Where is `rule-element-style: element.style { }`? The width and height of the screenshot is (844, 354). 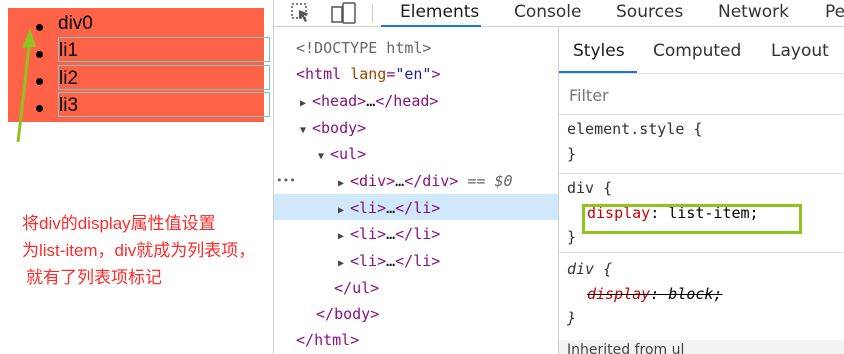 rule-element-style: element.style { } is located at coordinates (701, 144).